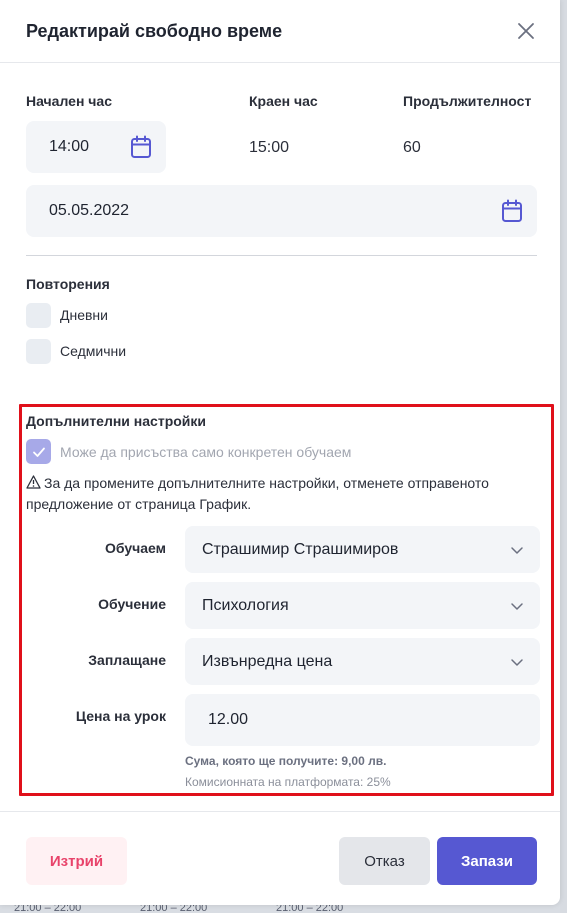  What do you see at coordinates (38, 351) in the screenshot?
I see `weekly-checkbox` at bounding box center [38, 351].